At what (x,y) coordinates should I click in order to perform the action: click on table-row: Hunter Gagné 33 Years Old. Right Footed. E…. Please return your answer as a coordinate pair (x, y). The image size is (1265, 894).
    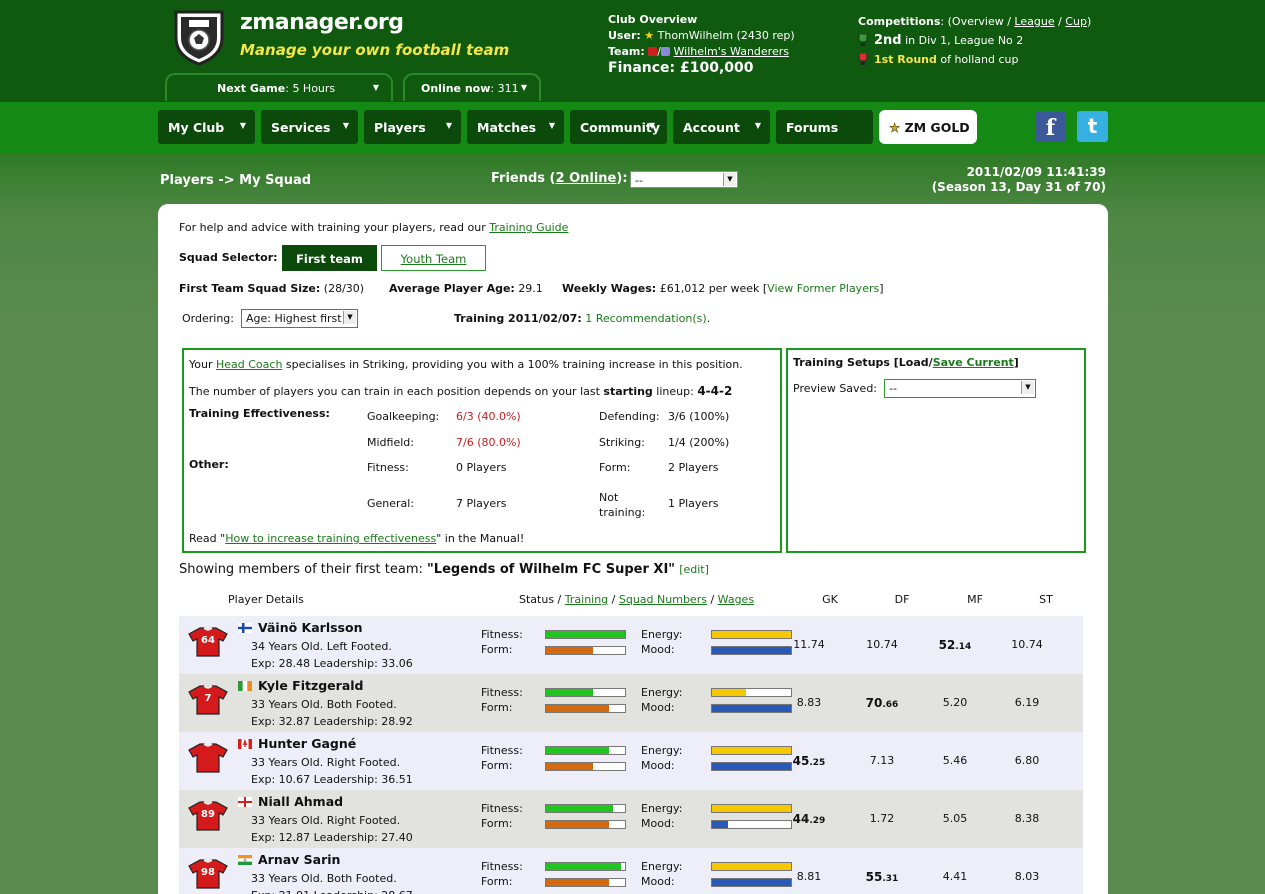
    Looking at the image, I should click on (631, 761).